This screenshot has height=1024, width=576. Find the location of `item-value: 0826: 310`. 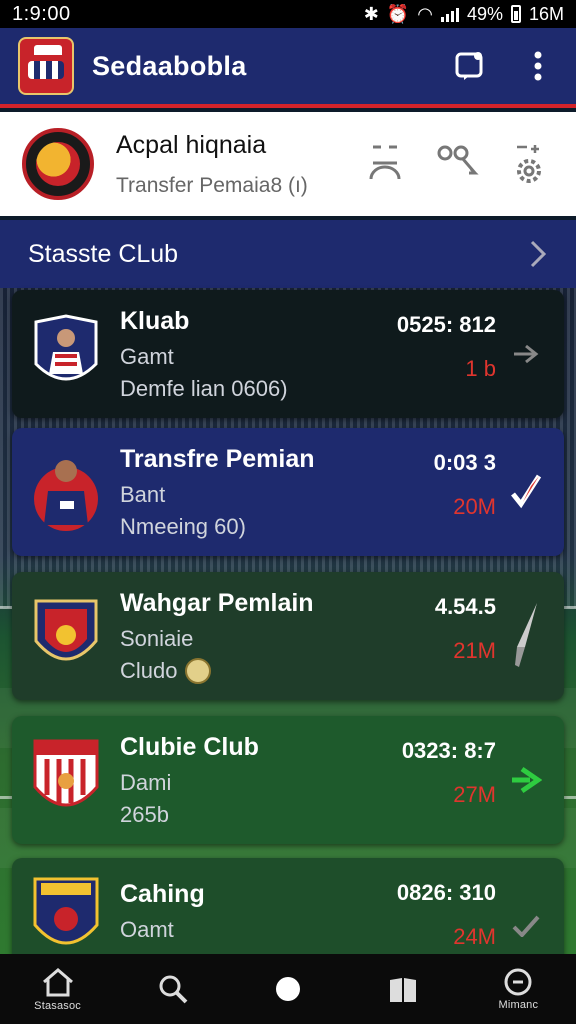

item-value: 0826: 310 is located at coordinates (446, 892).